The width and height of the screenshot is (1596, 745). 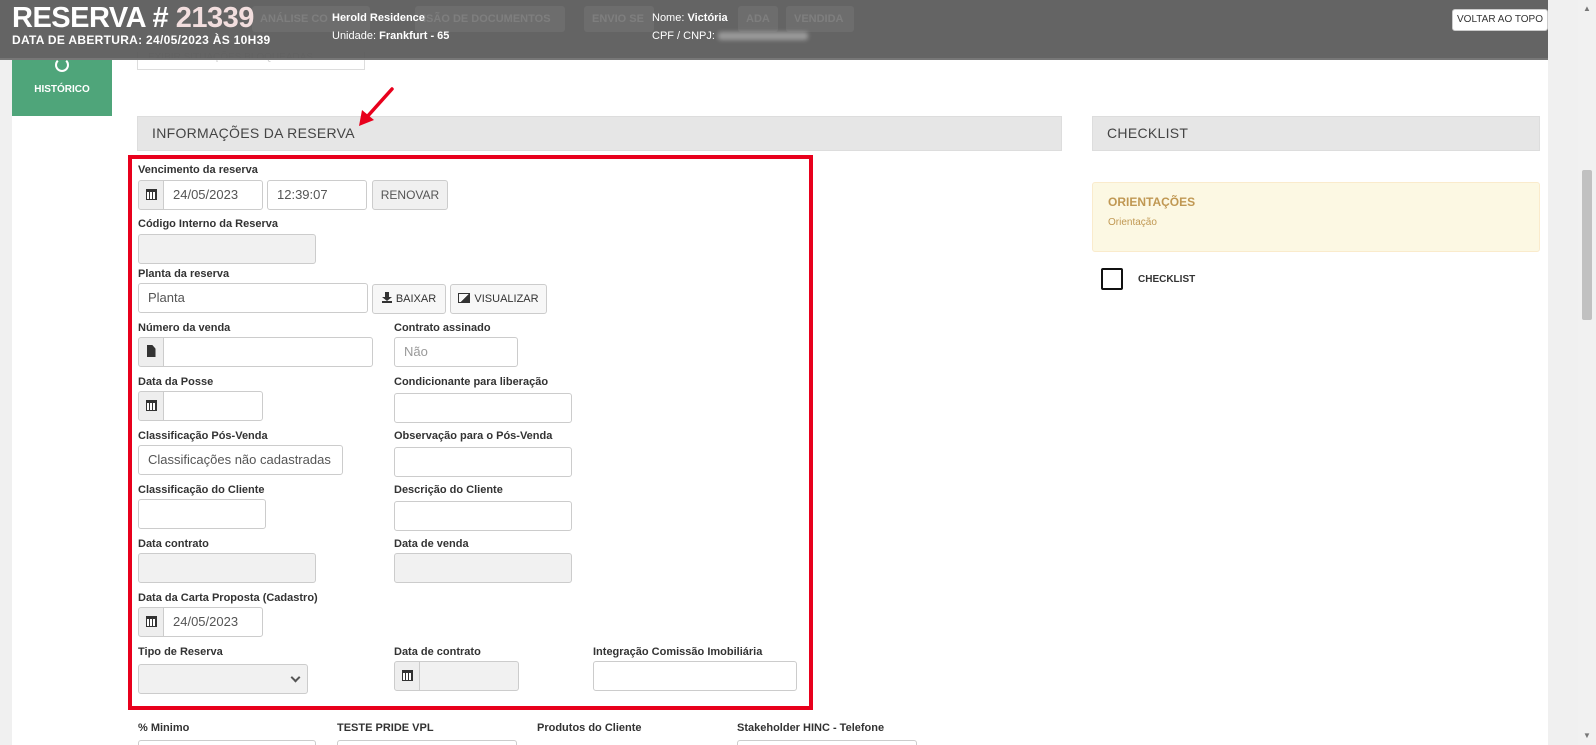 What do you see at coordinates (473, 436) in the screenshot?
I see `obs-pos-venda-label: Observação para o Pós-Venda` at bounding box center [473, 436].